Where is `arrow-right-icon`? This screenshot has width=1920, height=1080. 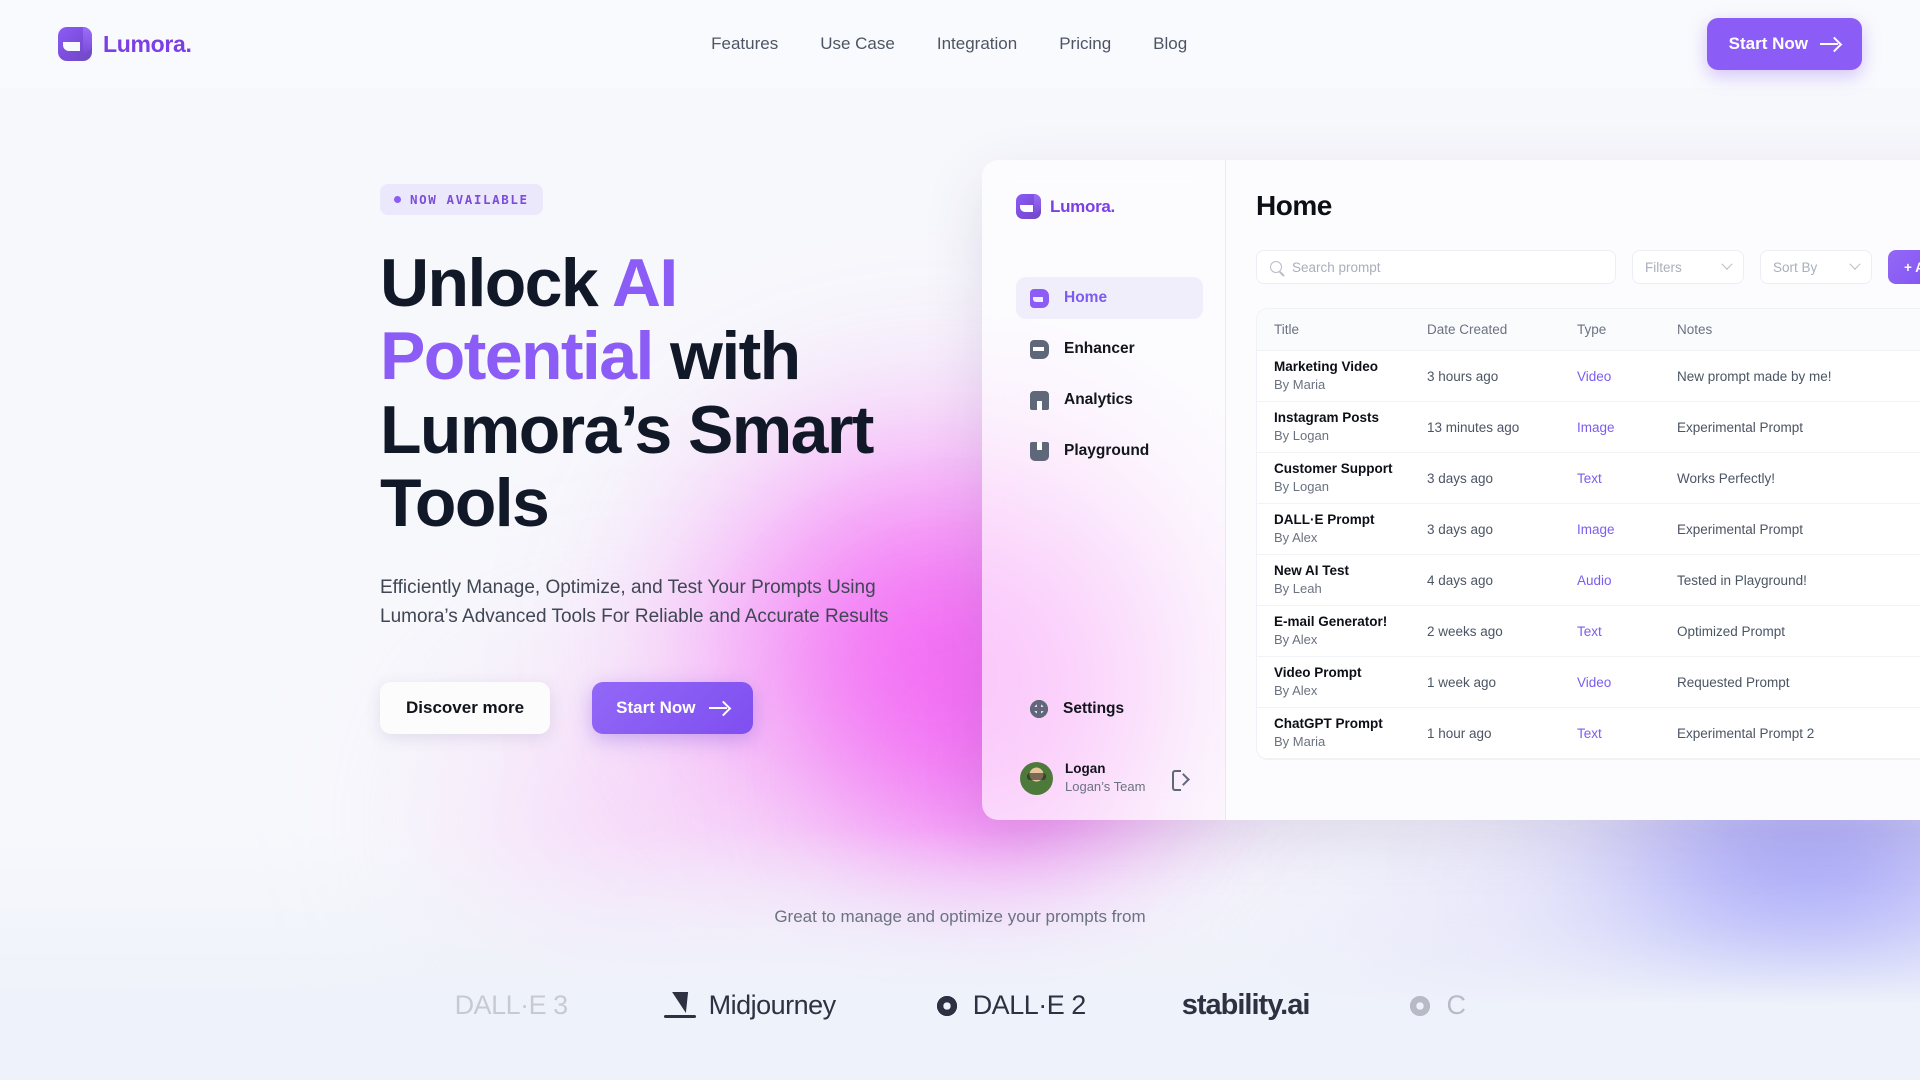 arrow-right-icon is located at coordinates (719, 708).